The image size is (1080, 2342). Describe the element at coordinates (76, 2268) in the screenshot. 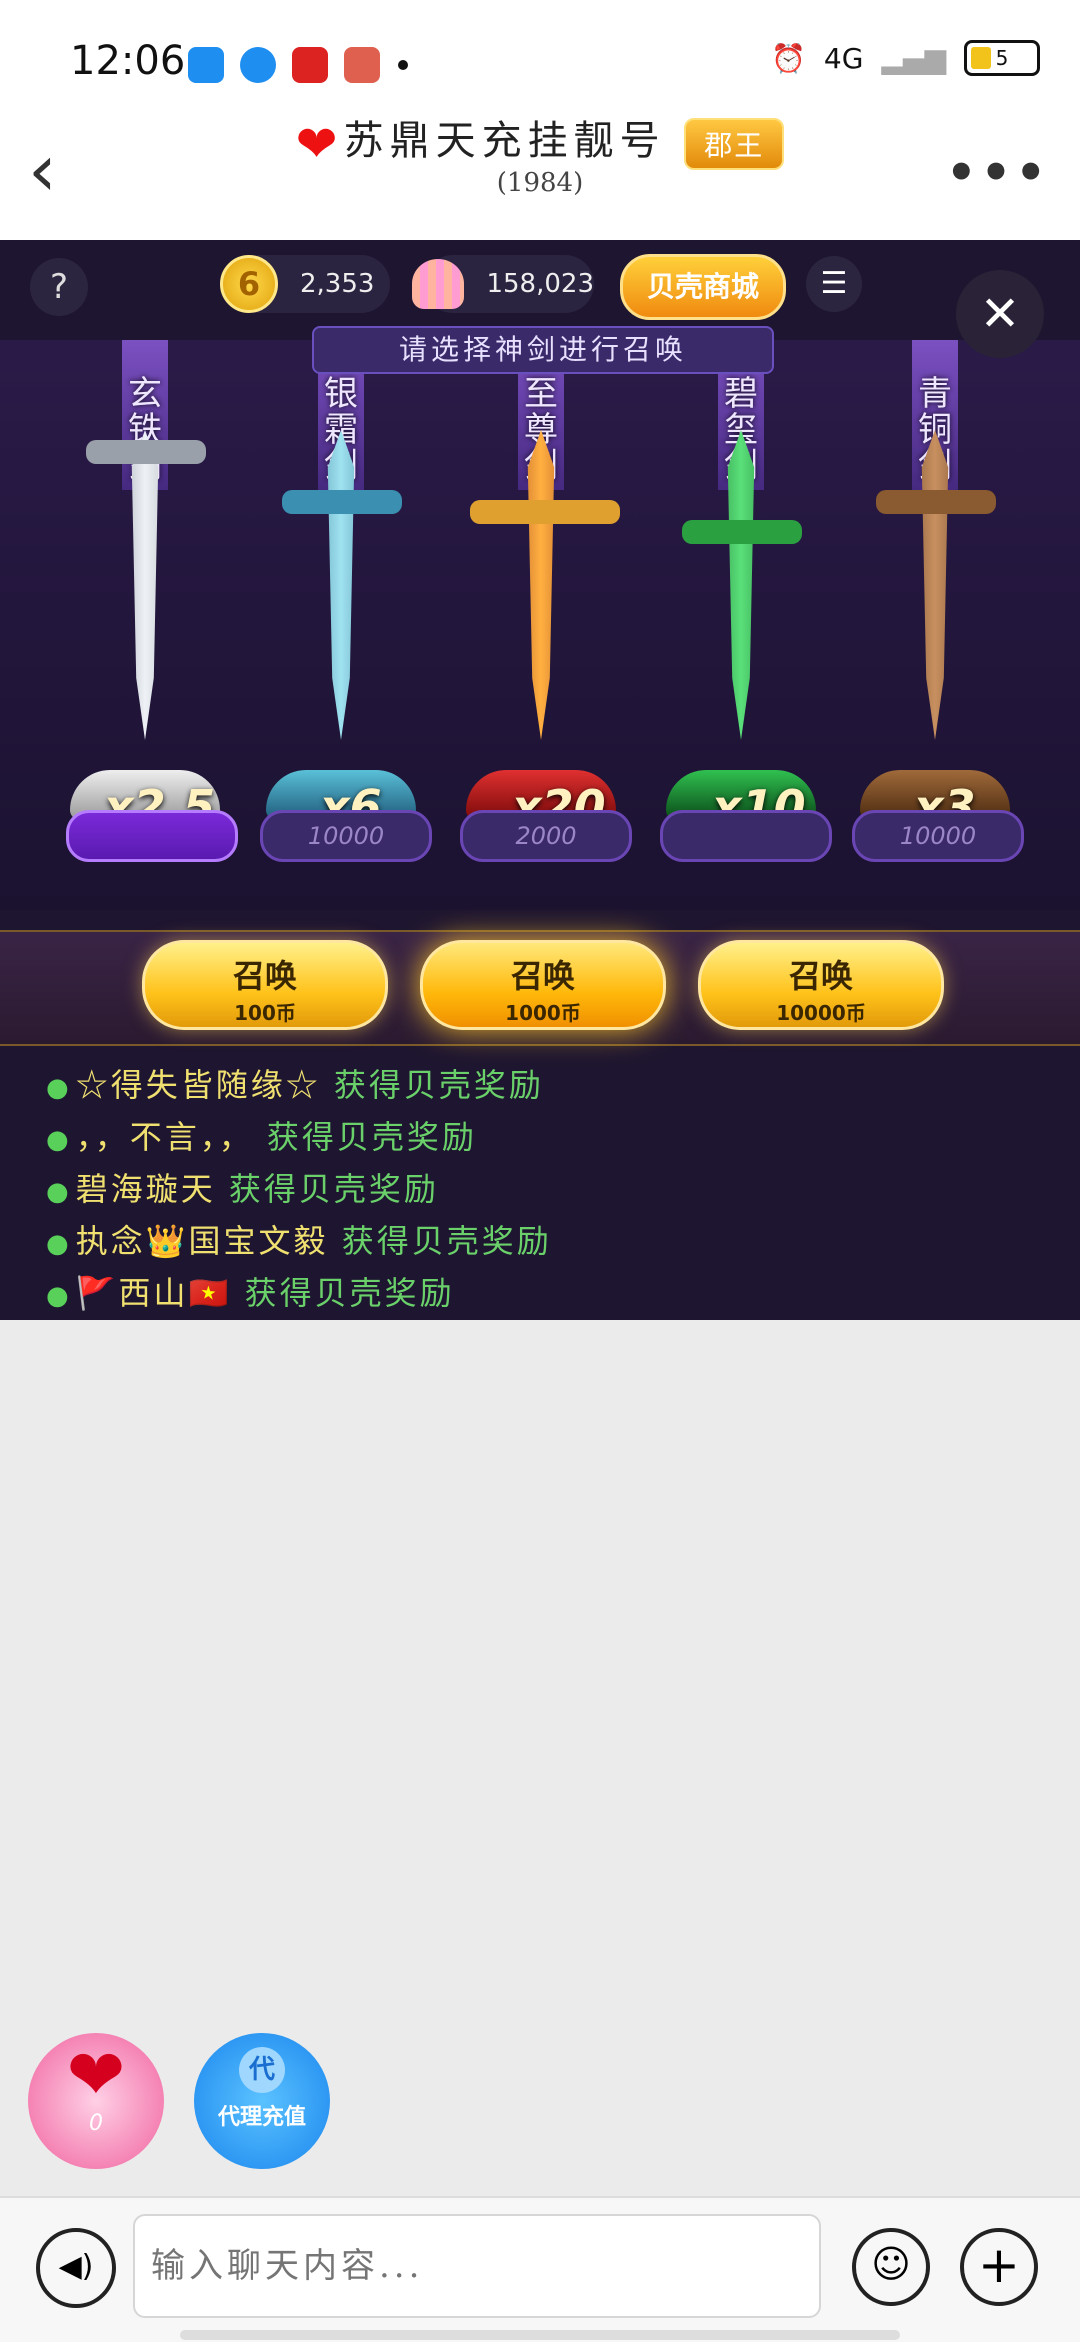

I see `voice-input-icon: ◀)` at that location.